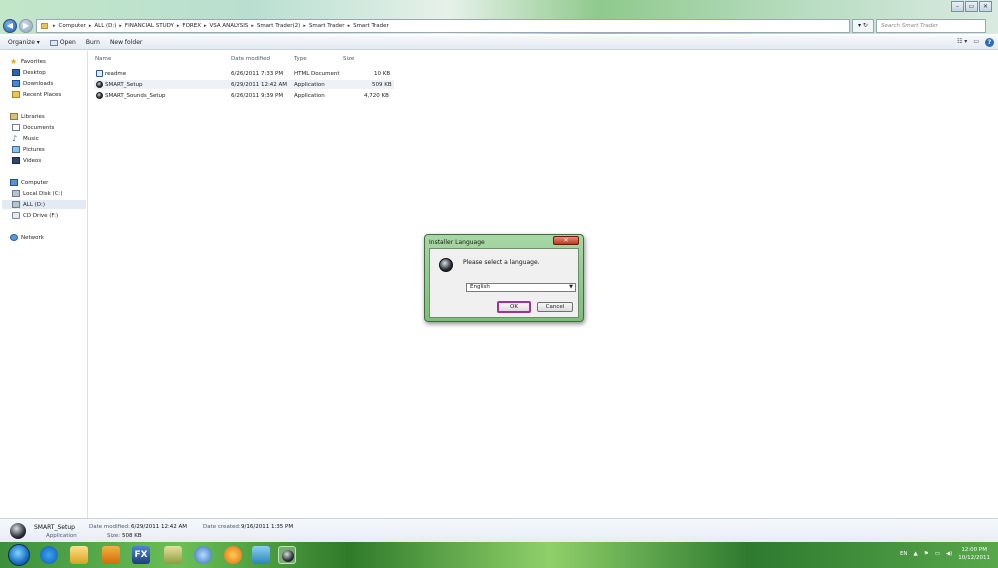  I want to click on nav-network: Network, so click(27, 237).